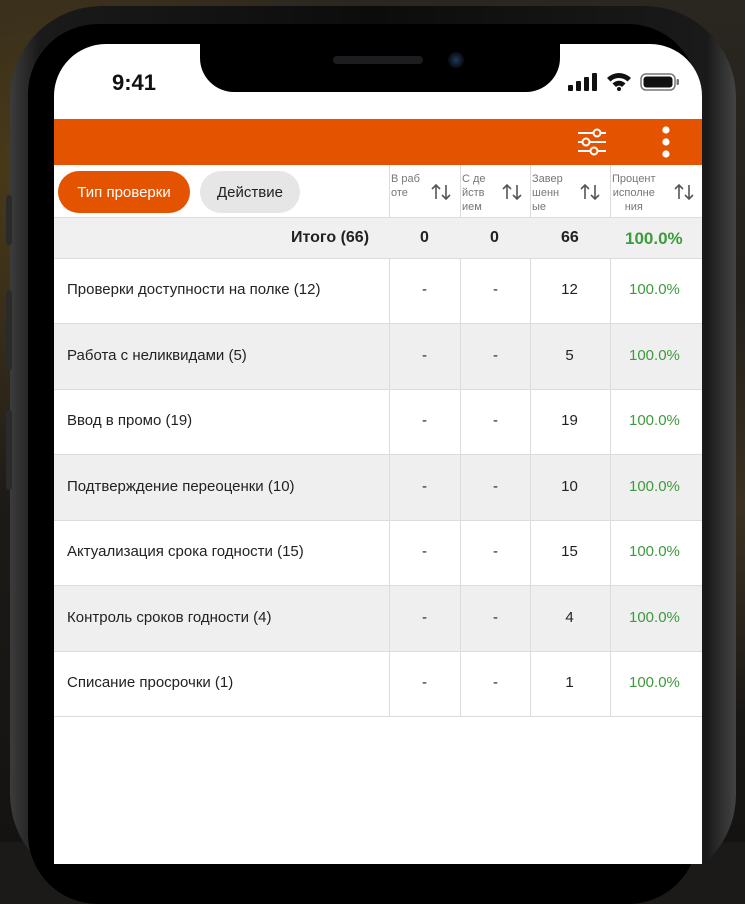 This screenshot has height=904, width=745. What do you see at coordinates (157, 355) in the screenshot?
I see `row-name: Работа с неликвидами (5)` at bounding box center [157, 355].